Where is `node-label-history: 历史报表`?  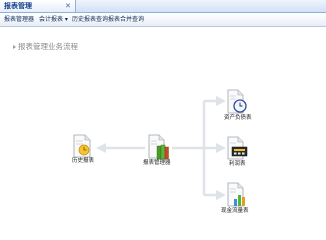 node-label-history: 历史报表 is located at coordinates (83, 161).